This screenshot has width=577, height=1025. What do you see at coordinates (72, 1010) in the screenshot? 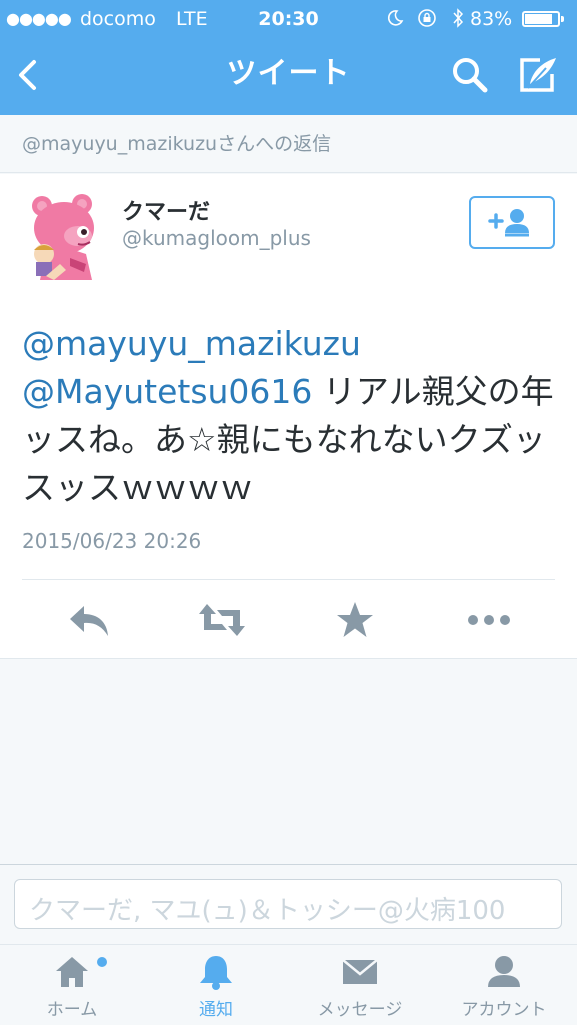
I see `tab-label: ホーム` at bounding box center [72, 1010].